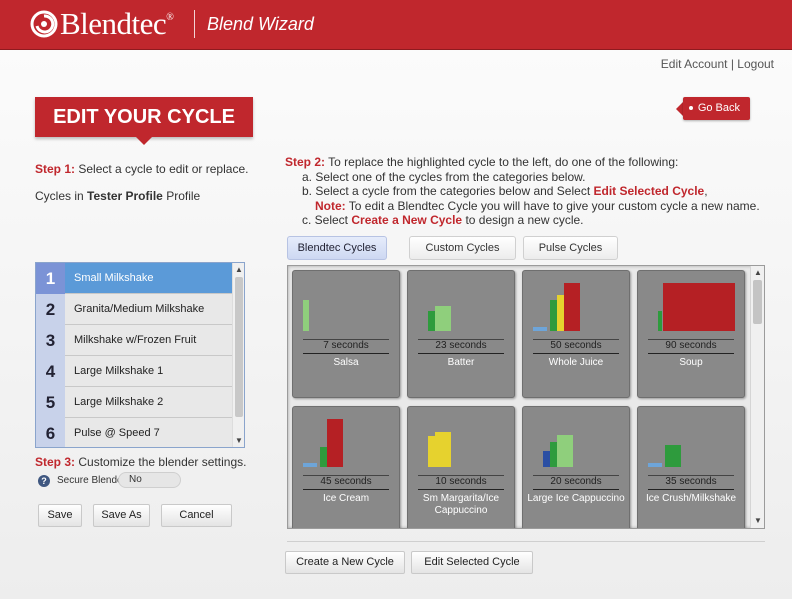  What do you see at coordinates (91, 480) in the screenshot?
I see `secure-blender-label: Secure Blender` at bounding box center [91, 480].